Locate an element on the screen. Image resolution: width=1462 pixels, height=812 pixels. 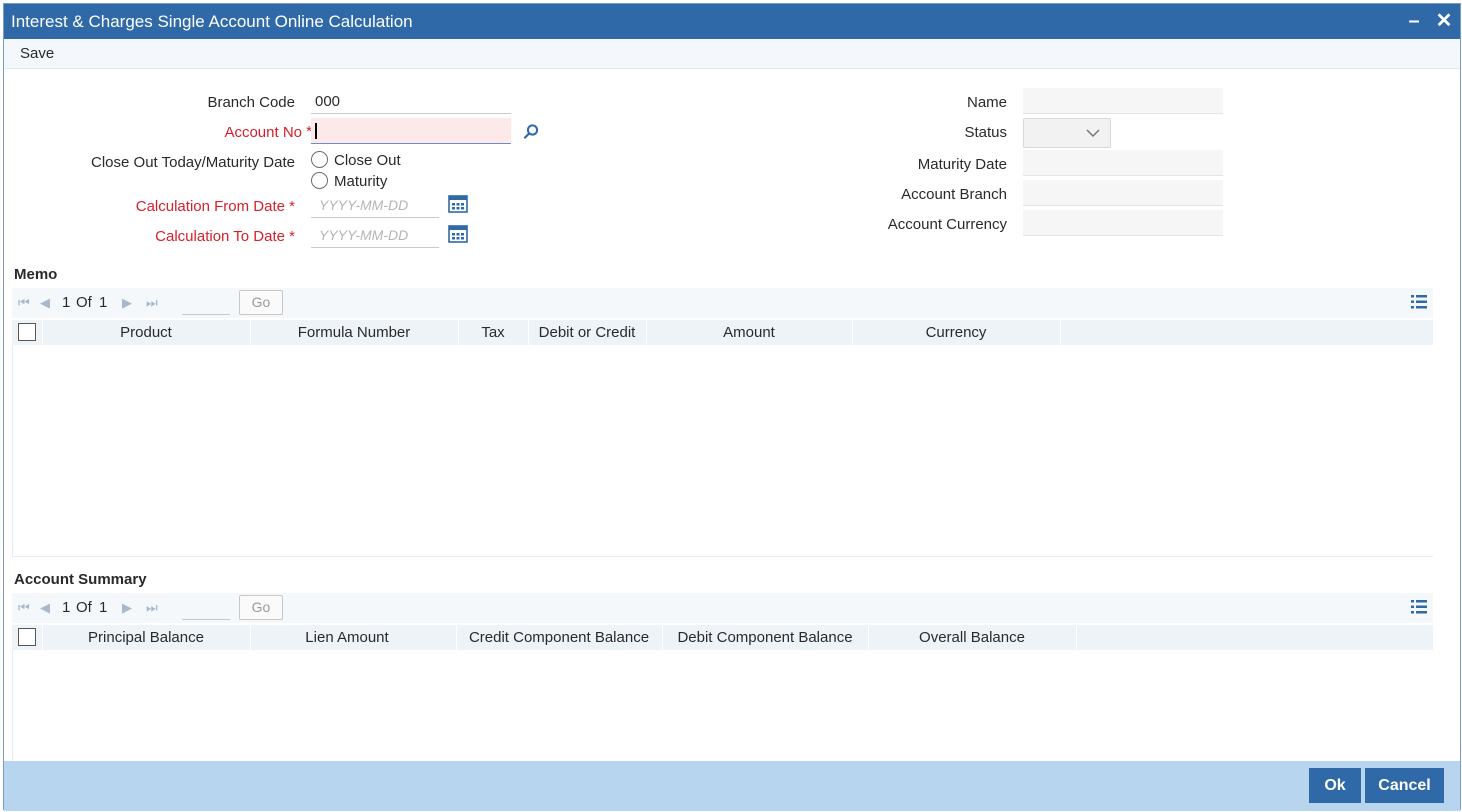
maturity-date-field is located at coordinates (1123, 163).